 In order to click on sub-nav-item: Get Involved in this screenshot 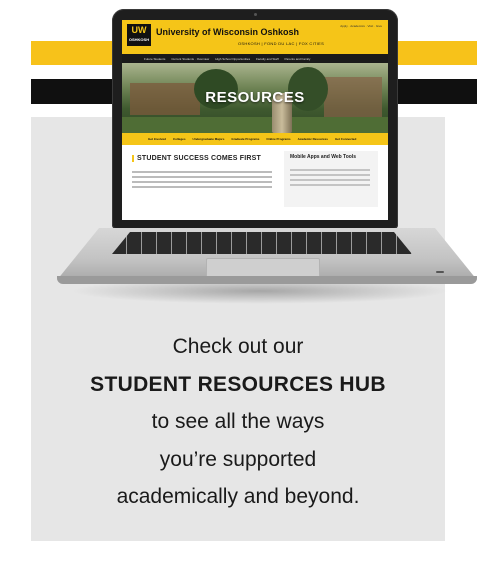, I will do `click(157, 139)`.